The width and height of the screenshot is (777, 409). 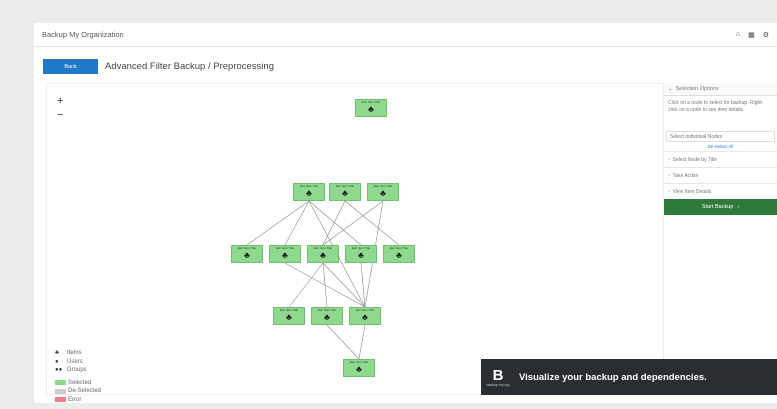 What do you see at coordinates (70, 66) in the screenshot?
I see `back-button: Back` at bounding box center [70, 66].